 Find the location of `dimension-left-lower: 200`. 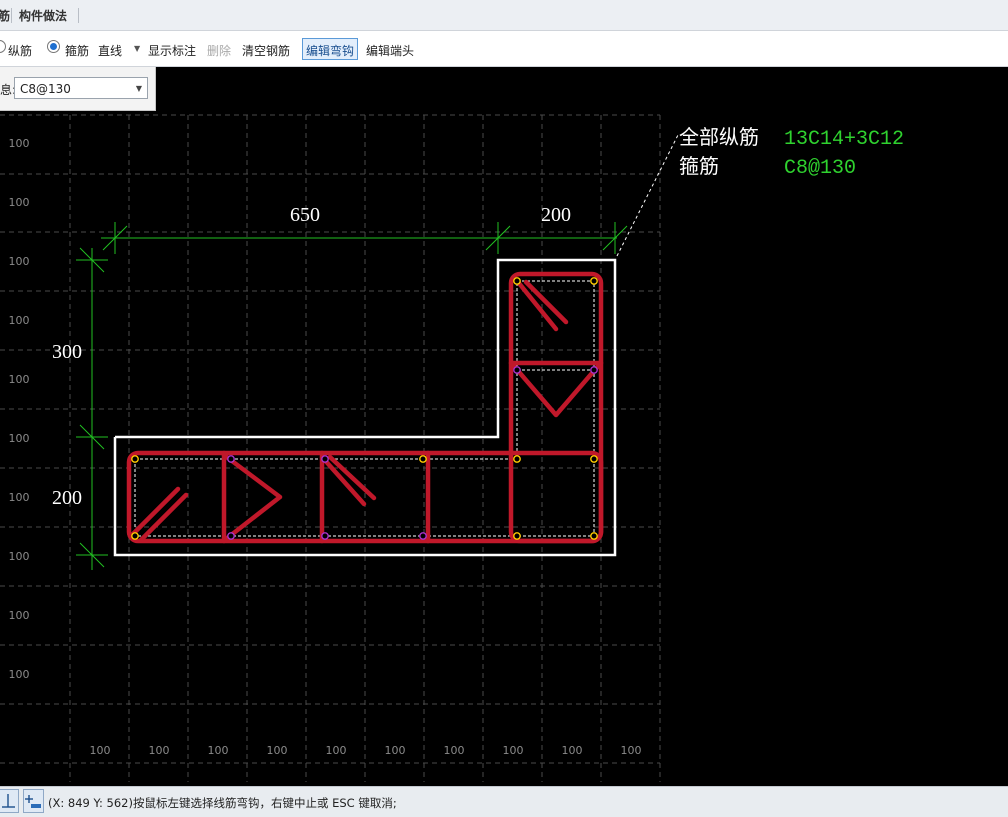

dimension-left-lower: 200 is located at coordinates (67, 498).